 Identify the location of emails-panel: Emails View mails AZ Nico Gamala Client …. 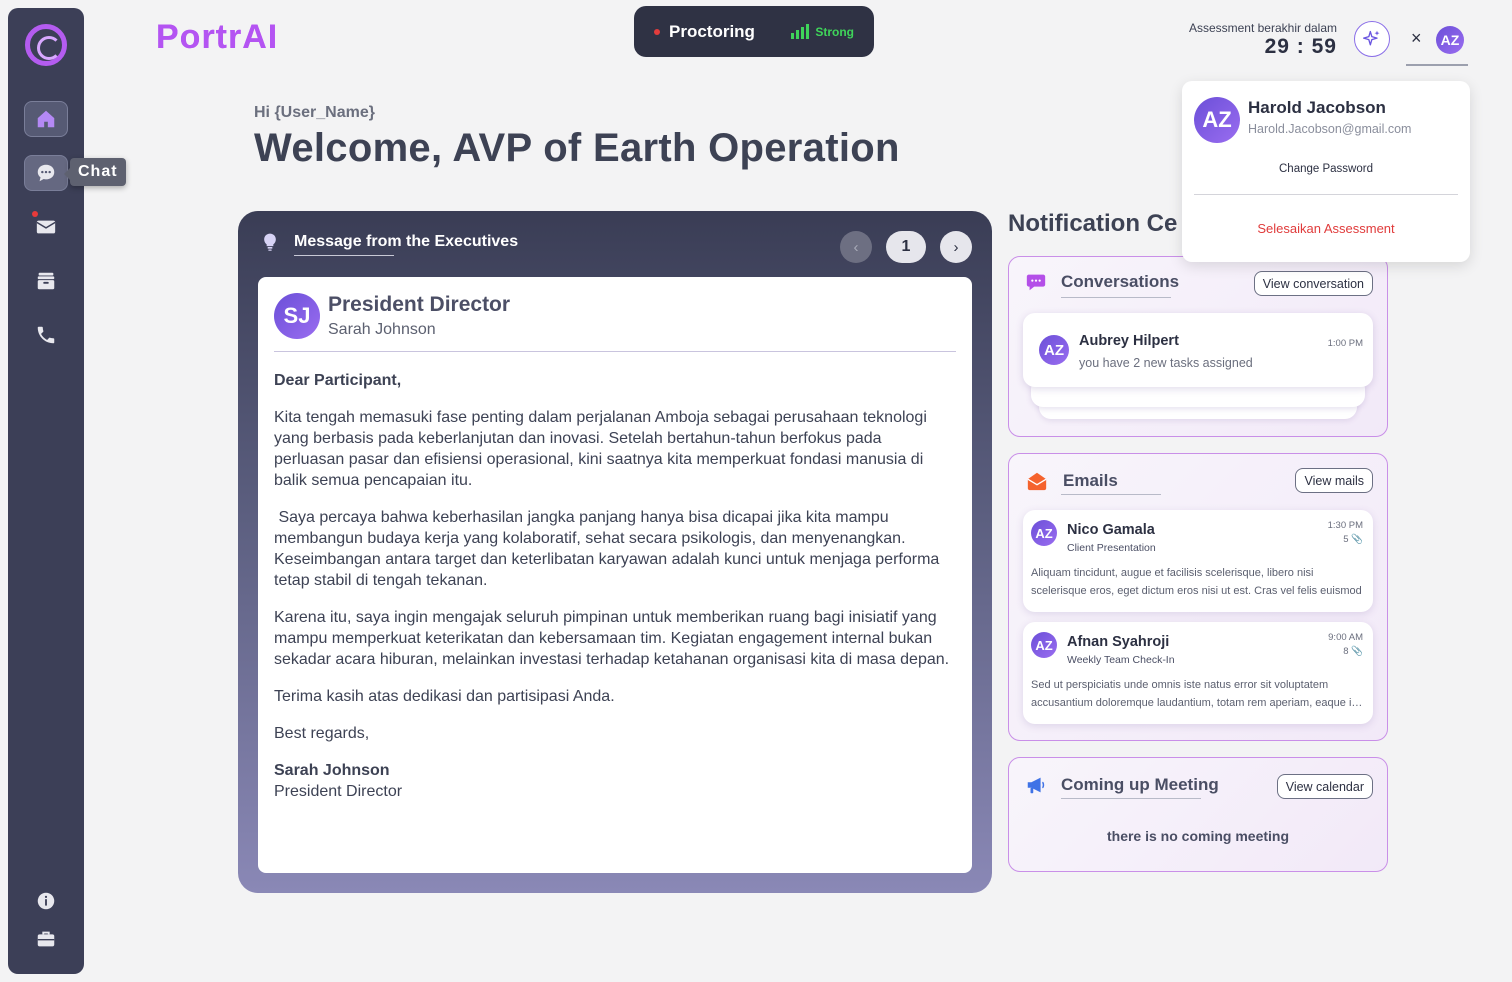
(1198, 597).